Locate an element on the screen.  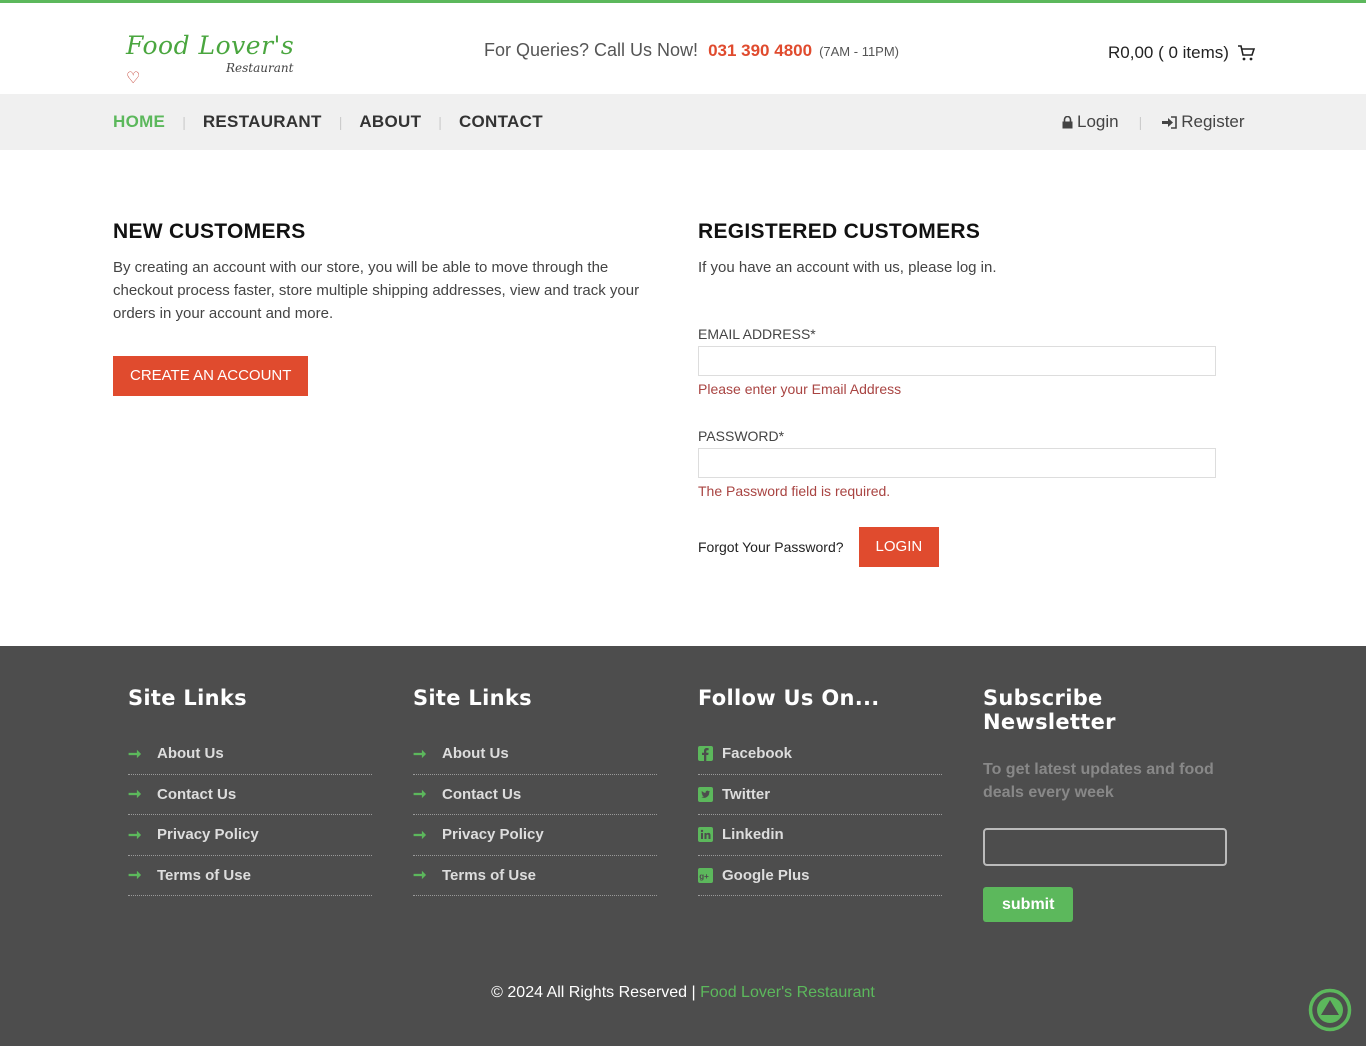
svg-text: g+ is located at coordinates (704, 876).